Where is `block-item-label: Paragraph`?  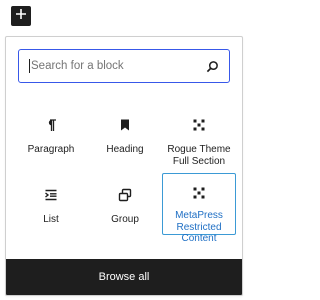
block-item-label: Paragraph is located at coordinates (51, 149).